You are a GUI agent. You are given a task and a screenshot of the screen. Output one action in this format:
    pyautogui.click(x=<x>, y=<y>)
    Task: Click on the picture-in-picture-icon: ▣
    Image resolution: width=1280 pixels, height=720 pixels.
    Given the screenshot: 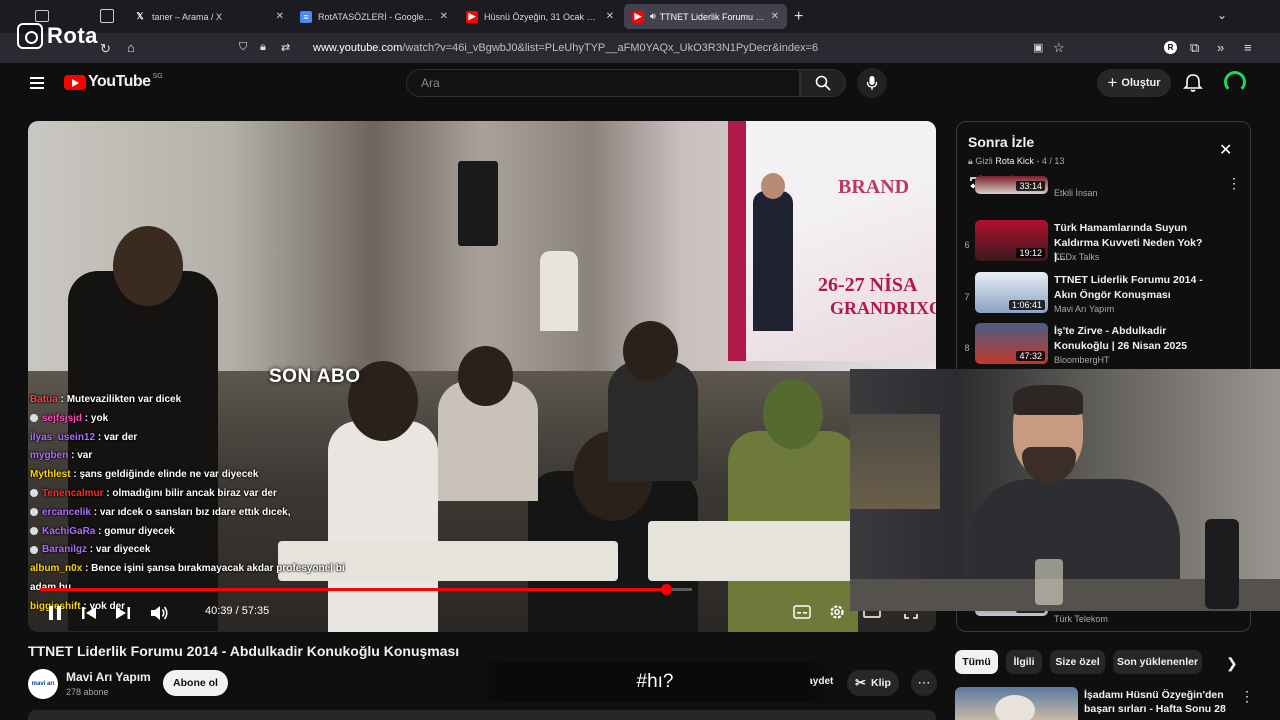 What is the action you would take?
    pyautogui.click(x=1038, y=47)
    